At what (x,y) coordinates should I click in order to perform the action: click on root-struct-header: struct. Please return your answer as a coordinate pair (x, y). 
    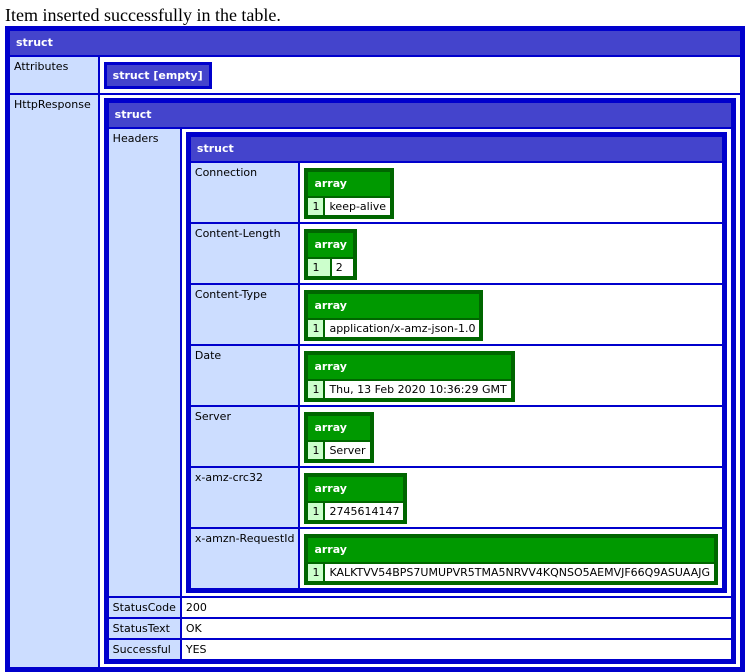
    Looking at the image, I should click on (375, 43).